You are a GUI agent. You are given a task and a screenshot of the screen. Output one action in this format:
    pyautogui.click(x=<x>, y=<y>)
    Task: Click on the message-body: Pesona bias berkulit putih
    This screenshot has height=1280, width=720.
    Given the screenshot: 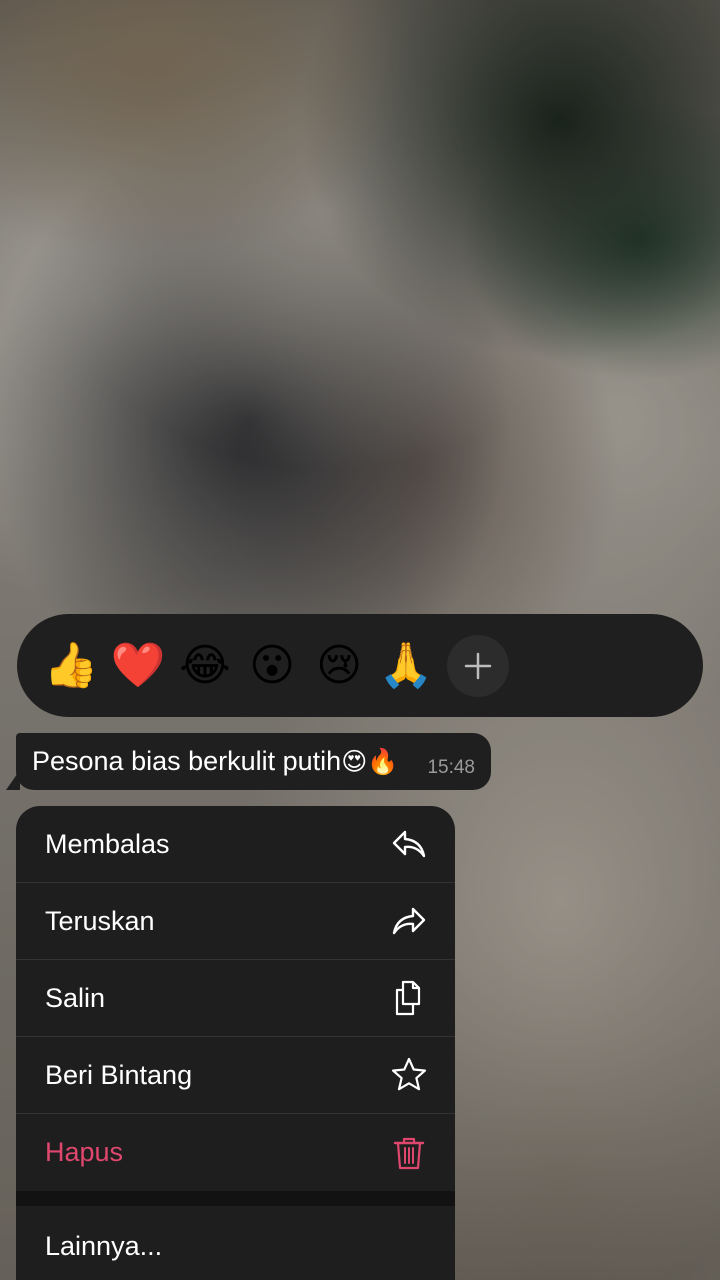 What is the action you would take?
    pyautogui.click(x=187, y=761)
    